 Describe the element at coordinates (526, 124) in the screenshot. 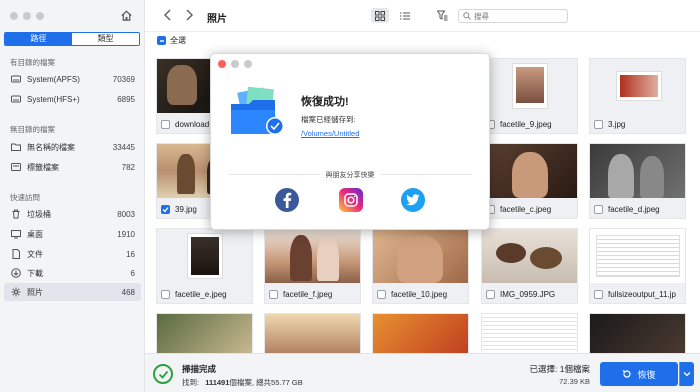

I see `file-name: facetile_9.jpeg` at that location.